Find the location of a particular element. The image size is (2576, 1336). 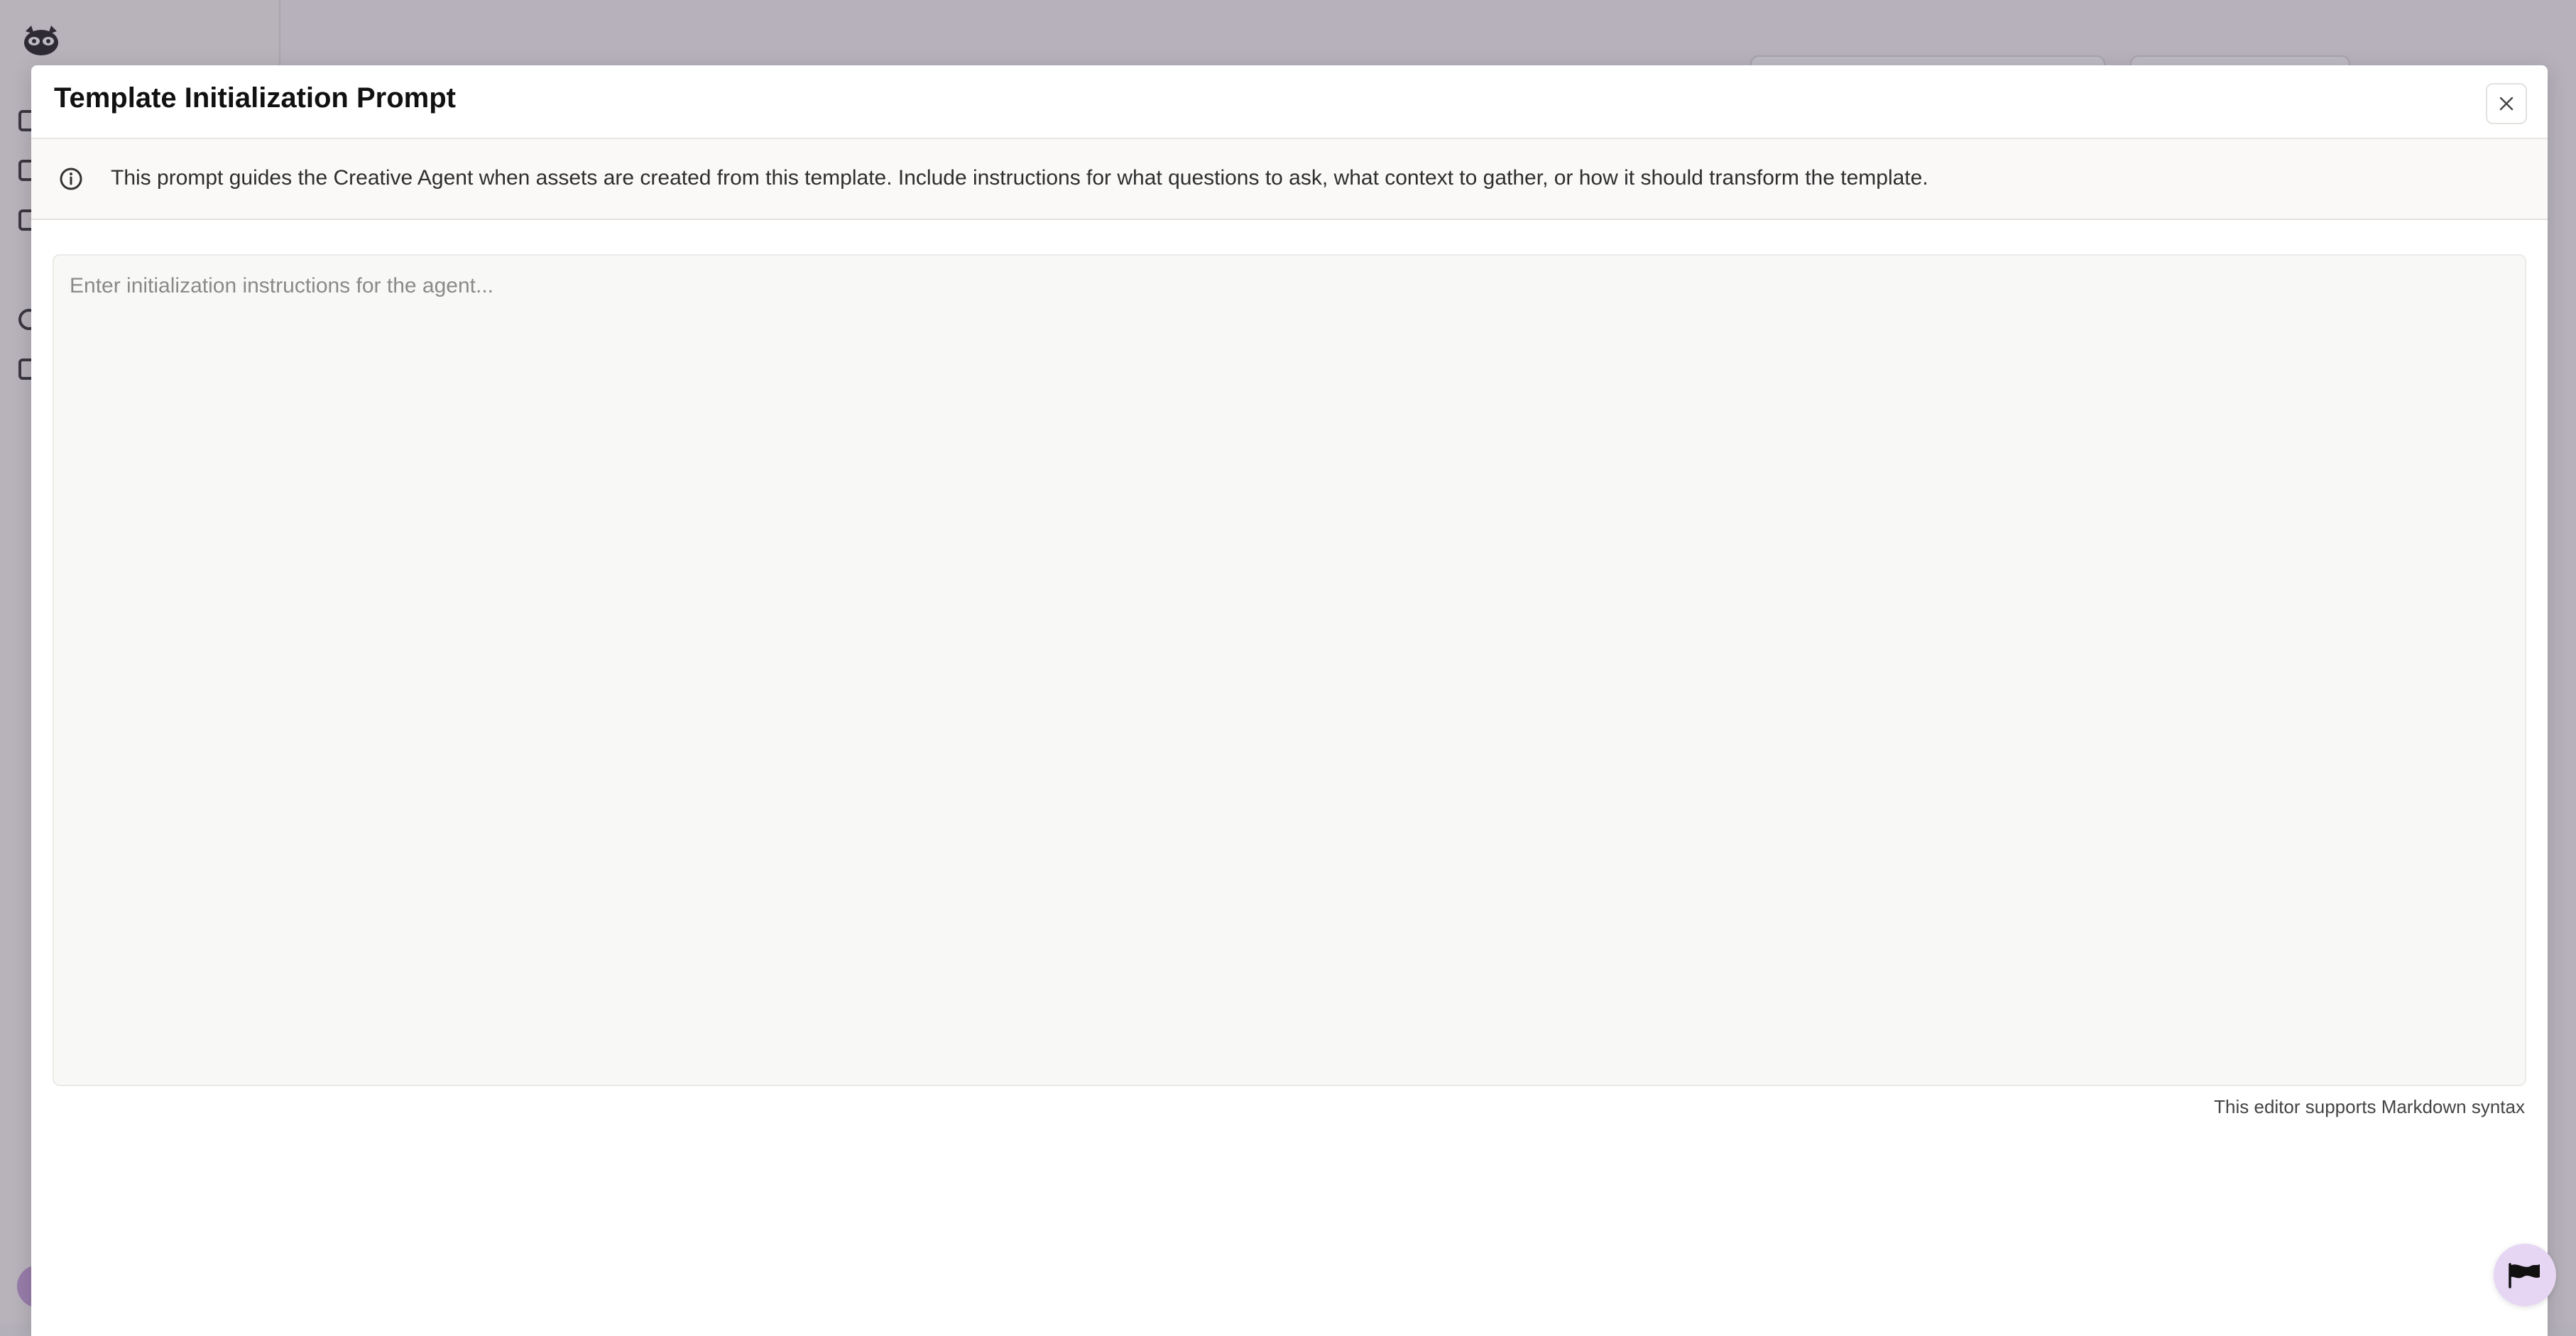

modal-title: Template Initialization Prompt is located at coordinates (255, 98).